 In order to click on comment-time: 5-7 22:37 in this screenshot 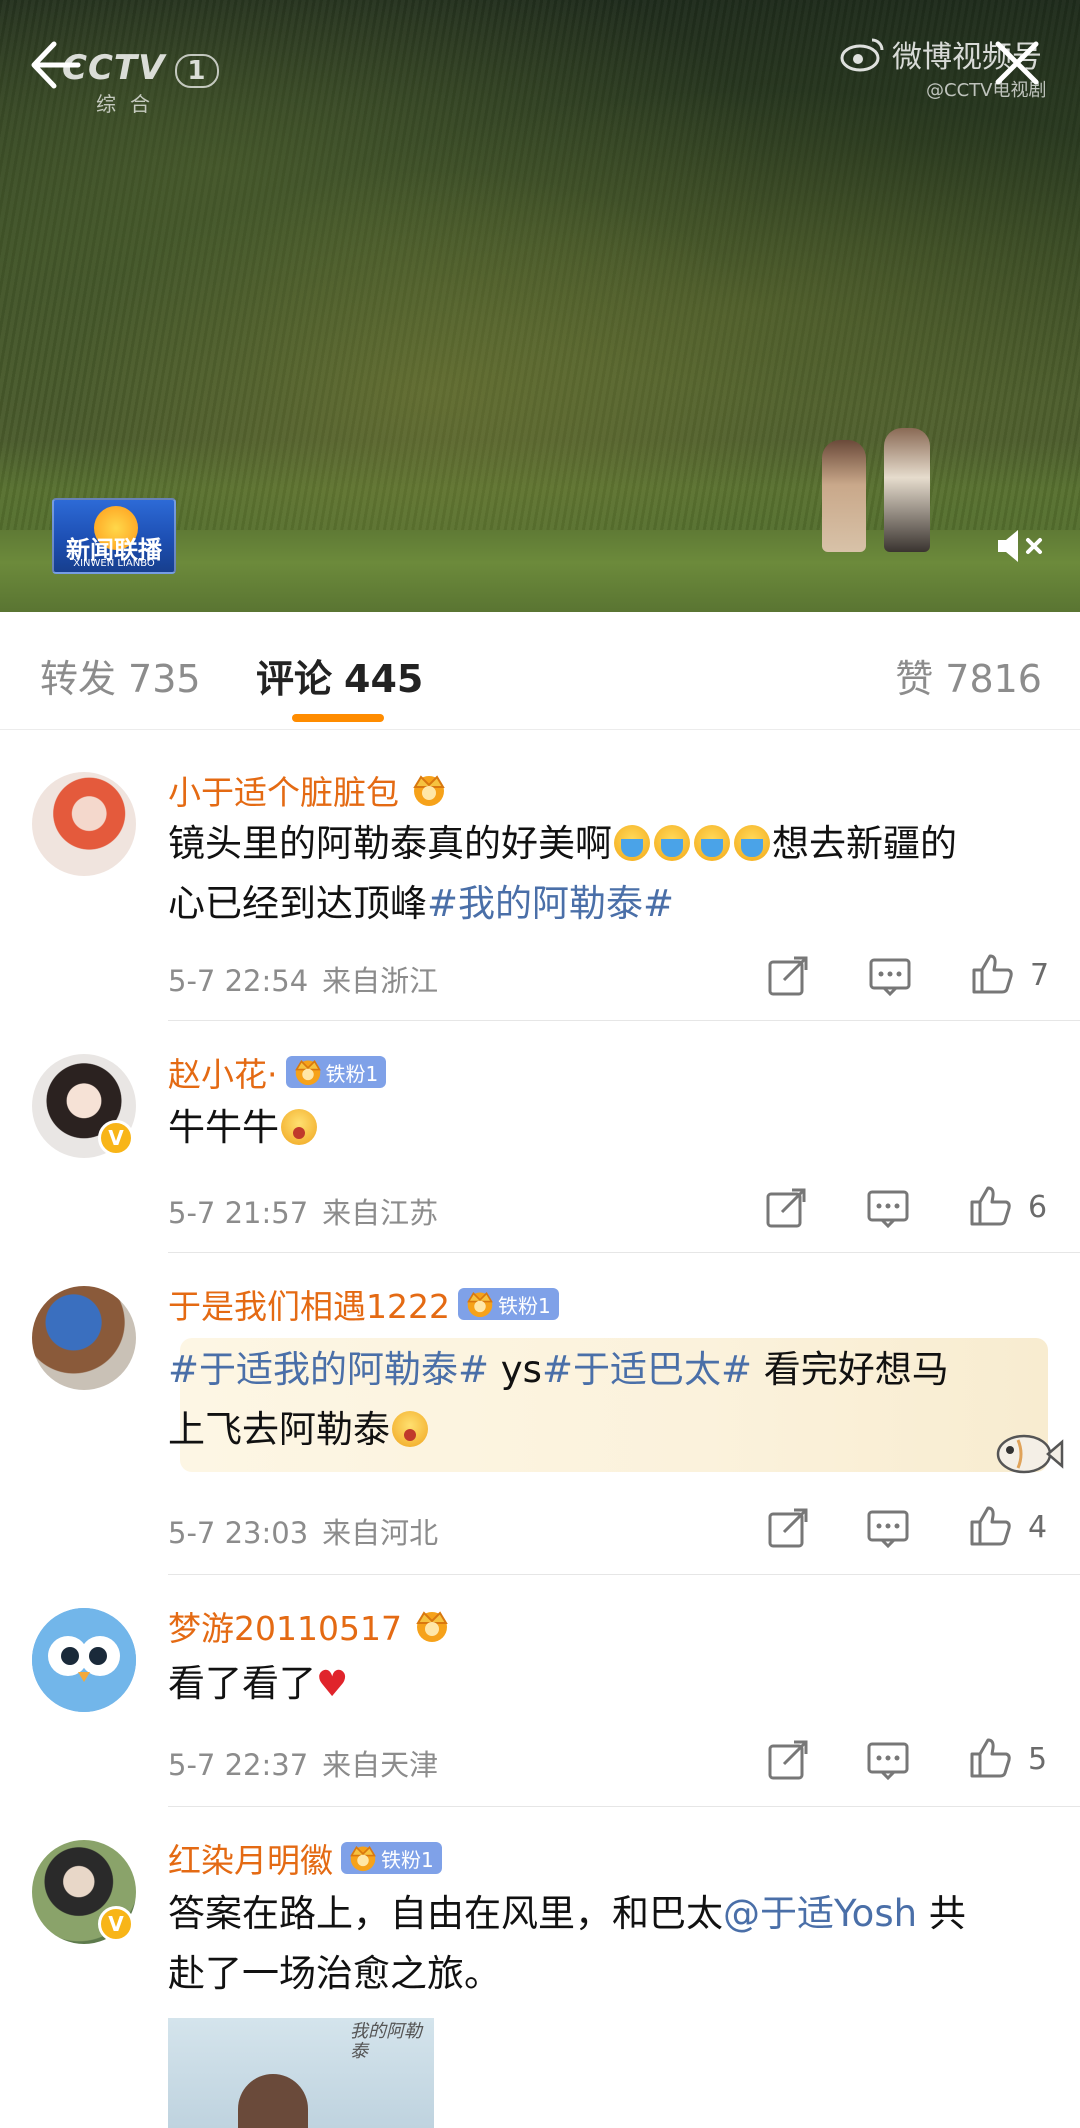, I will do `click(238, 1765)`.